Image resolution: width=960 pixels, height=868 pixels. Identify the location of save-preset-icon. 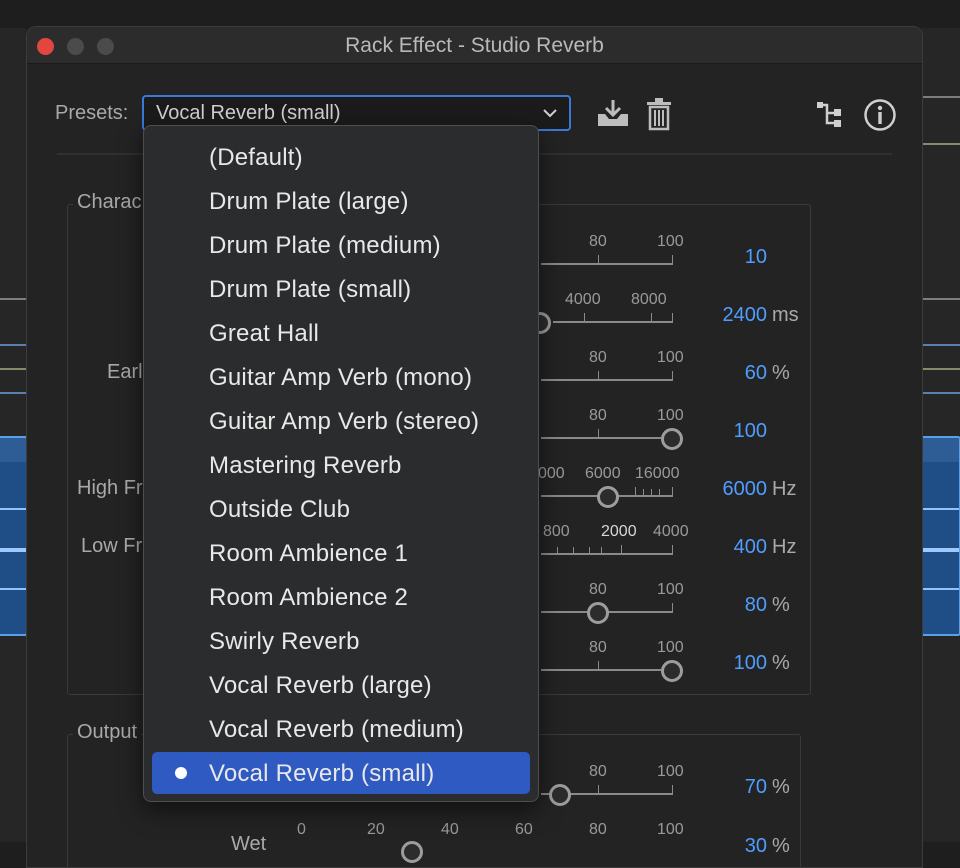
(613, 115).